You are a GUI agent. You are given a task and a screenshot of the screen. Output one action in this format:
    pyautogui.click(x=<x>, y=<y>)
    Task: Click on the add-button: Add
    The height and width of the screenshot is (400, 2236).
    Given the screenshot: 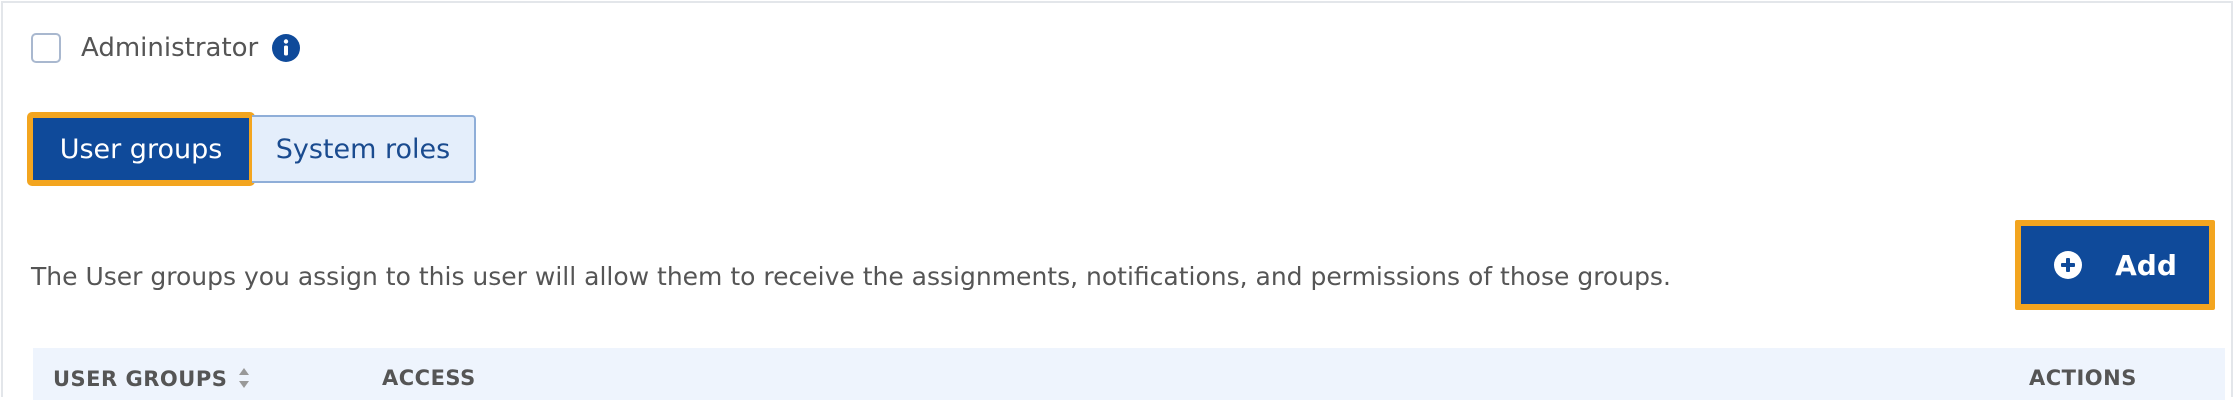 What is the action you would take?
    pyautogui.click(x=2115, y=265)
    